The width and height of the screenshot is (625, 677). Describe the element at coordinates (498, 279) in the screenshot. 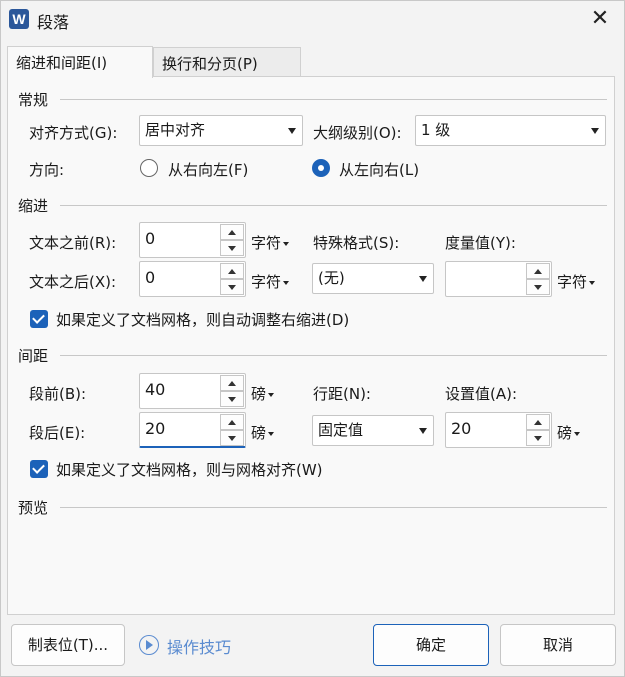

I see `measure-spinner` at that location.